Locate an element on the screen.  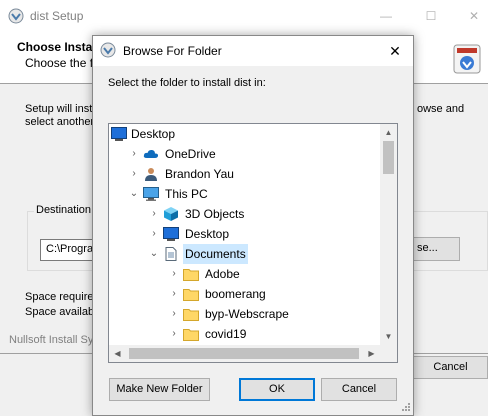
installer-description: Setup will insta select another is located at coordinates (62, 115).